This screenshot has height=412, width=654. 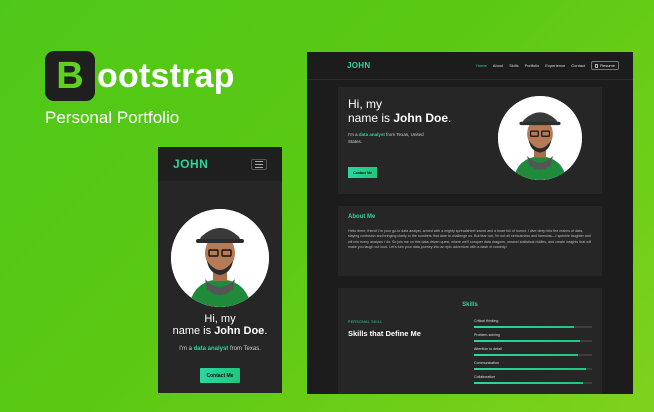 I want to click on bootstrap-logo: B, so click(x=70, y=76).